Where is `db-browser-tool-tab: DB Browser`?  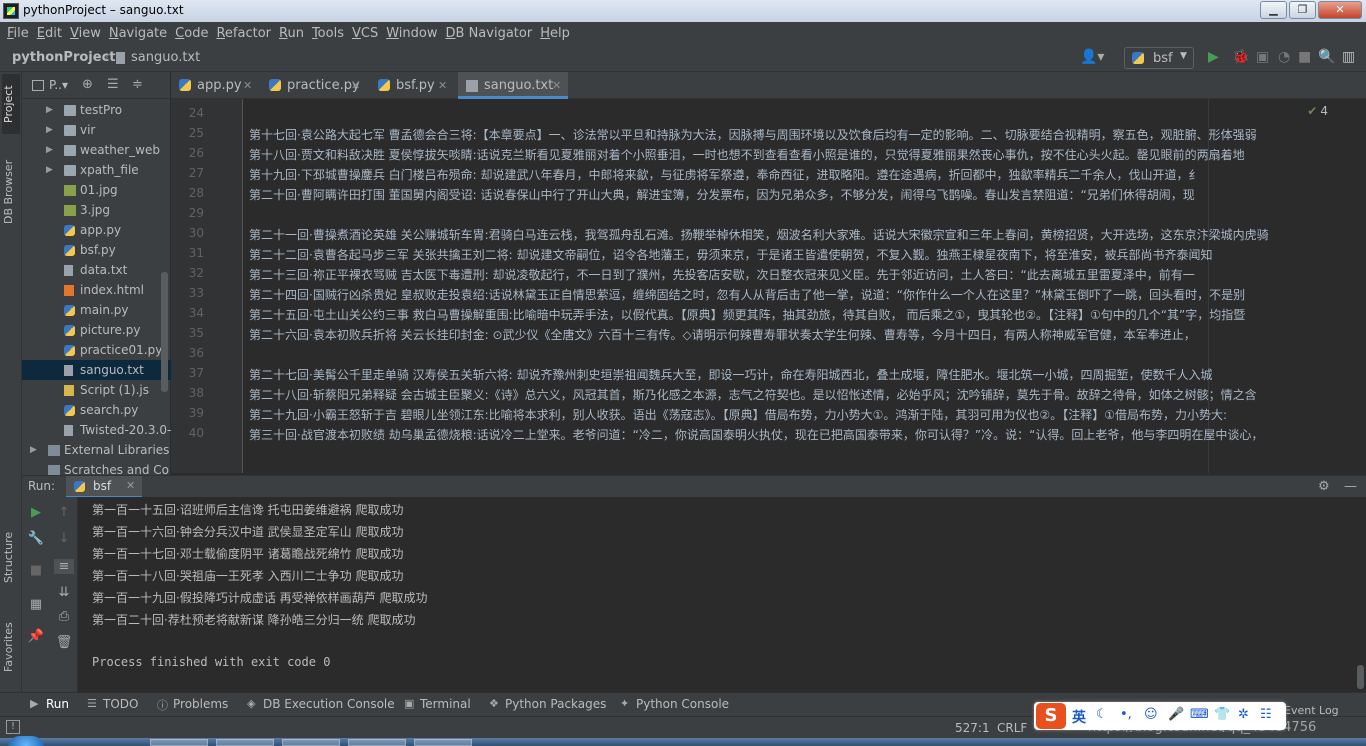 db-browser-tool-tab: DB Browser is located at coordinates (11, 192).